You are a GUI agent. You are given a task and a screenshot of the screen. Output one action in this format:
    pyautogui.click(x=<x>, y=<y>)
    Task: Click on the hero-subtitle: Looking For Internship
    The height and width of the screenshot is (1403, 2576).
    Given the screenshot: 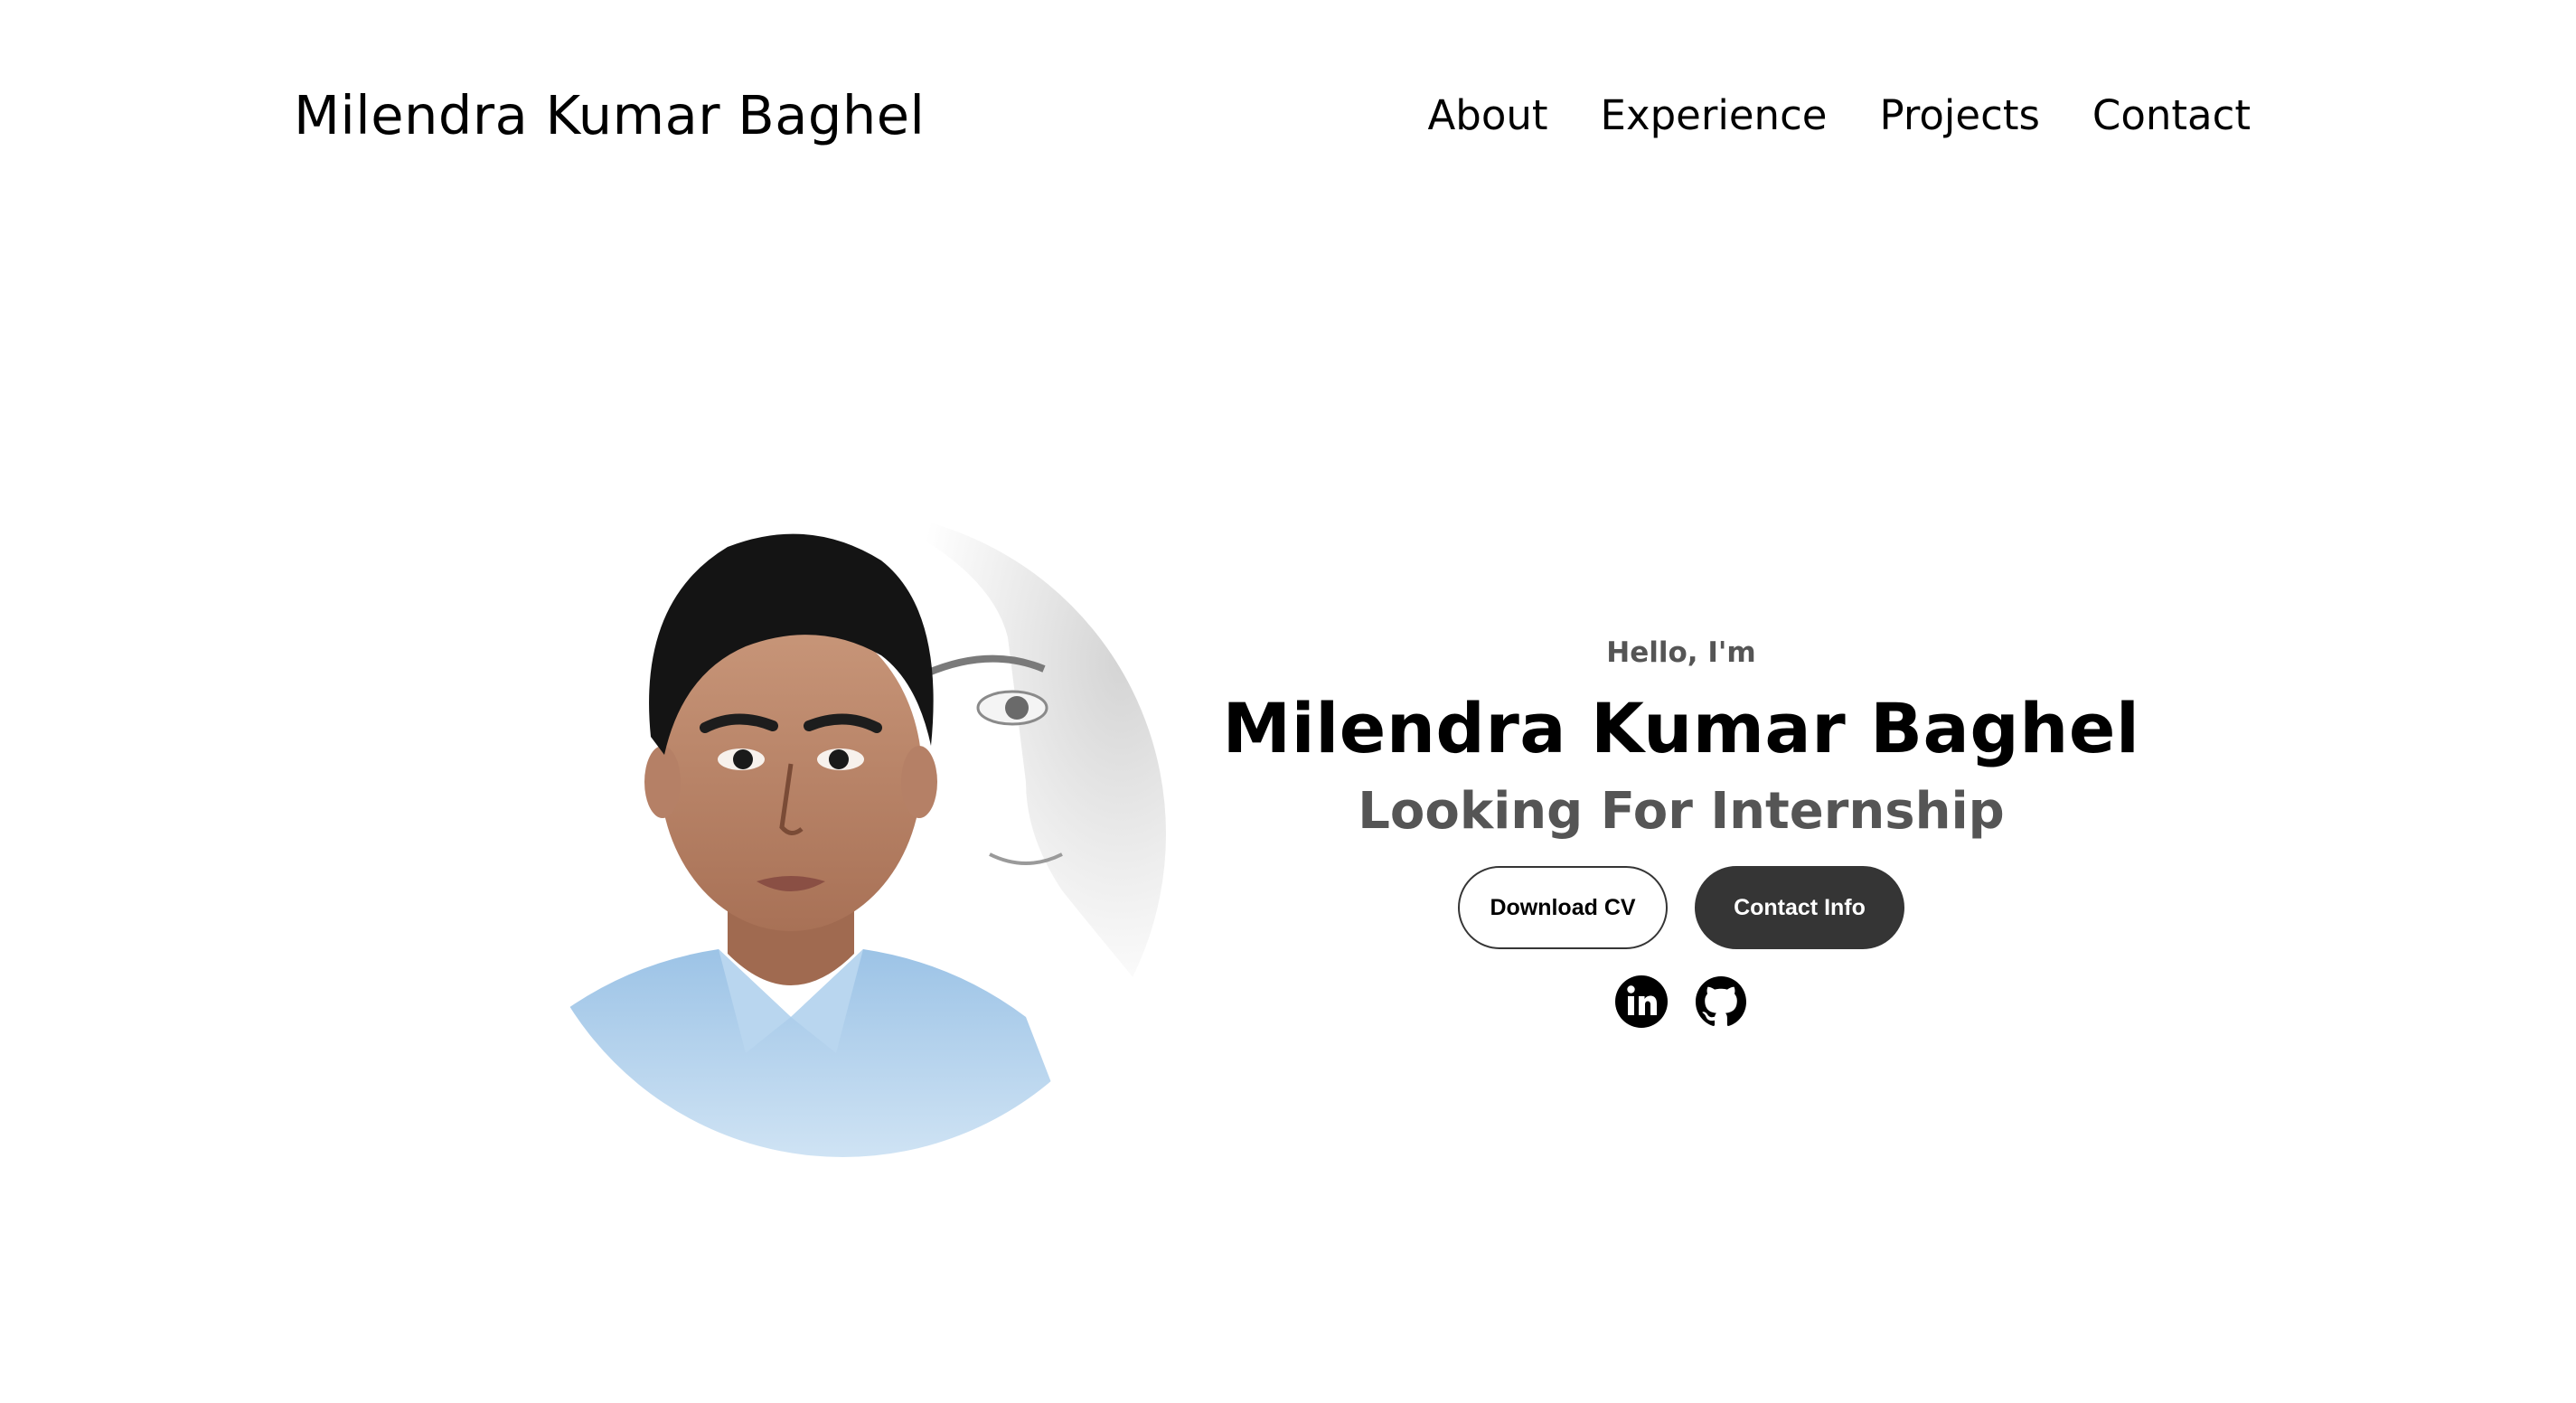 What is the action you would take?
    pyautogui.click(x=1681, y=811)
    